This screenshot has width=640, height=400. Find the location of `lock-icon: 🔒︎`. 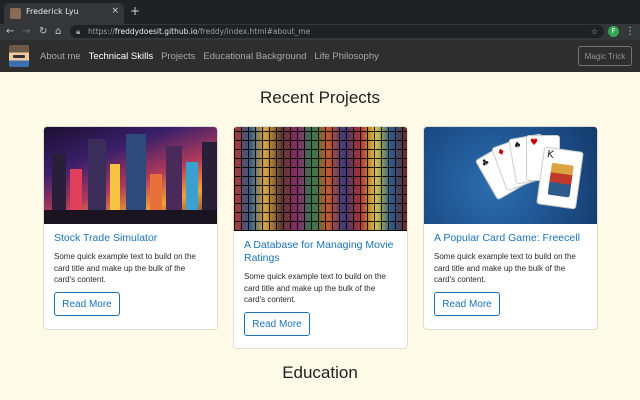

lock-icon: 🔒︎ is located at coordinates (78, 31).